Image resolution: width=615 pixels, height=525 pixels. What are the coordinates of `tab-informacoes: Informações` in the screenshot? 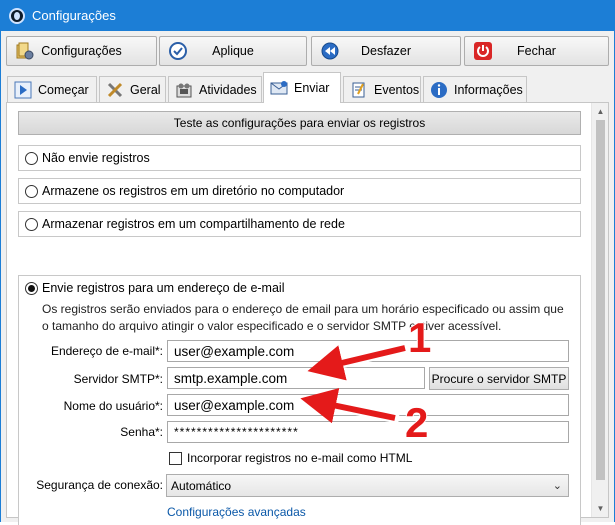 It's located at (475, 89).